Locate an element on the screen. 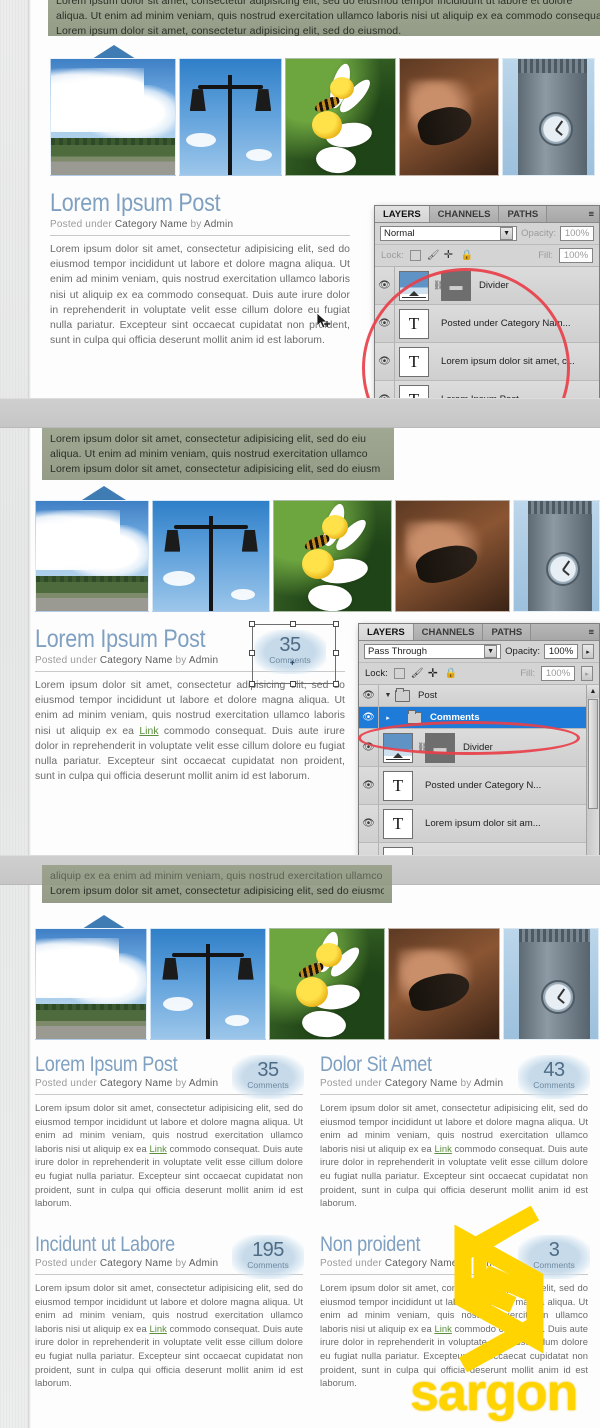  layer-mask-thumbnail: ▬ is located at coordinates (440, 747).